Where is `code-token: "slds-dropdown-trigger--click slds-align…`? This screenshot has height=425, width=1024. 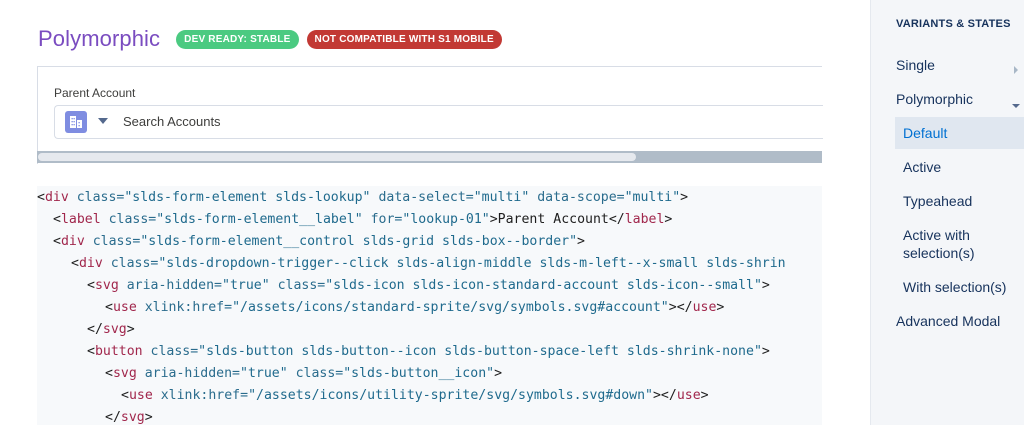 code-token: "slds-dropdown-trigger--click slds-align… is located at coordinates (472, 263).